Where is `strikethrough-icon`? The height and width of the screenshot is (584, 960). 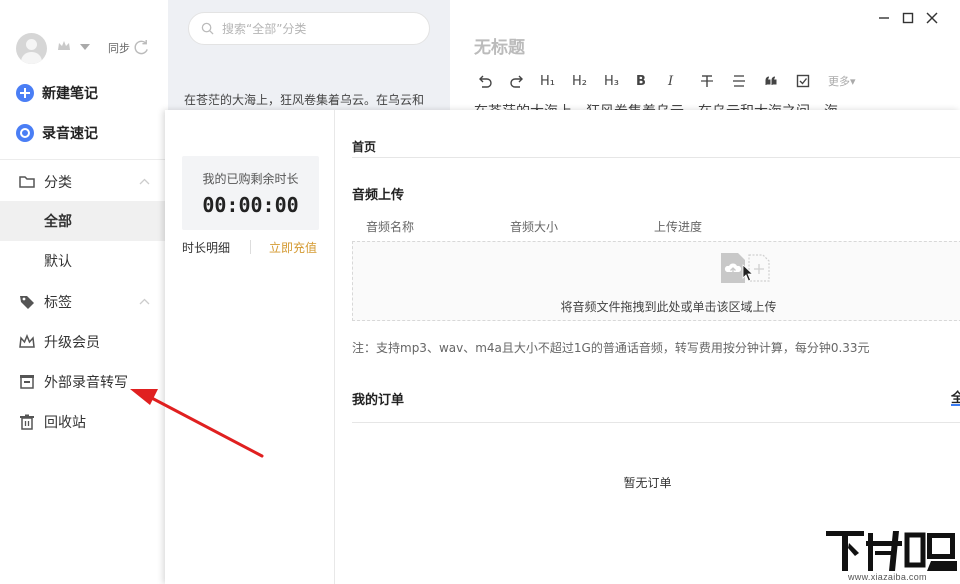 strikethrough-icon is located at coordinates (716, 81).